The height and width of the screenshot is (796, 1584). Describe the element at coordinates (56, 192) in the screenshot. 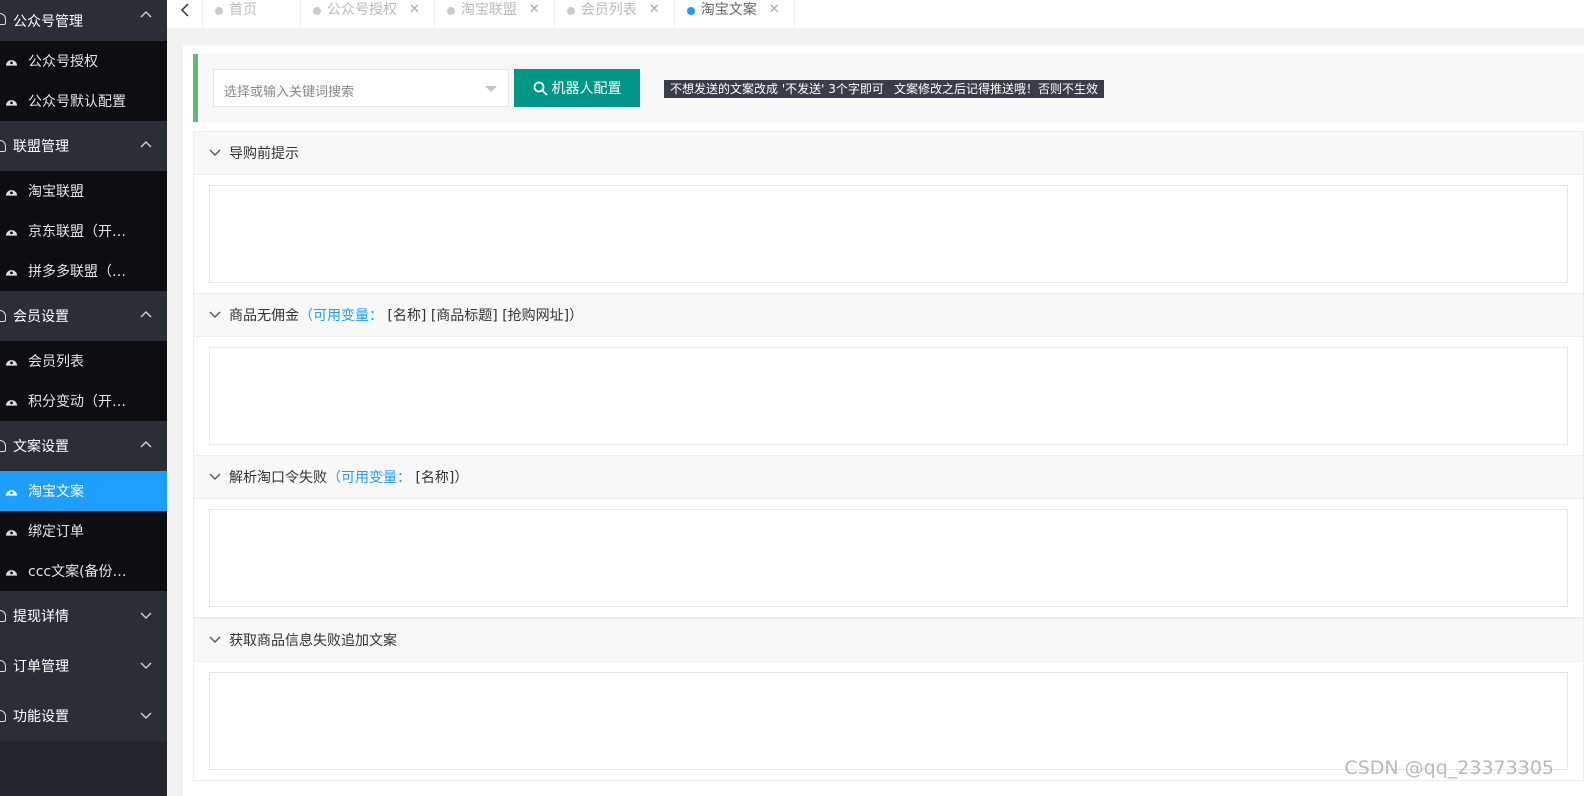

I see `sidebar-item-label: 淘宝联盟` at that location.